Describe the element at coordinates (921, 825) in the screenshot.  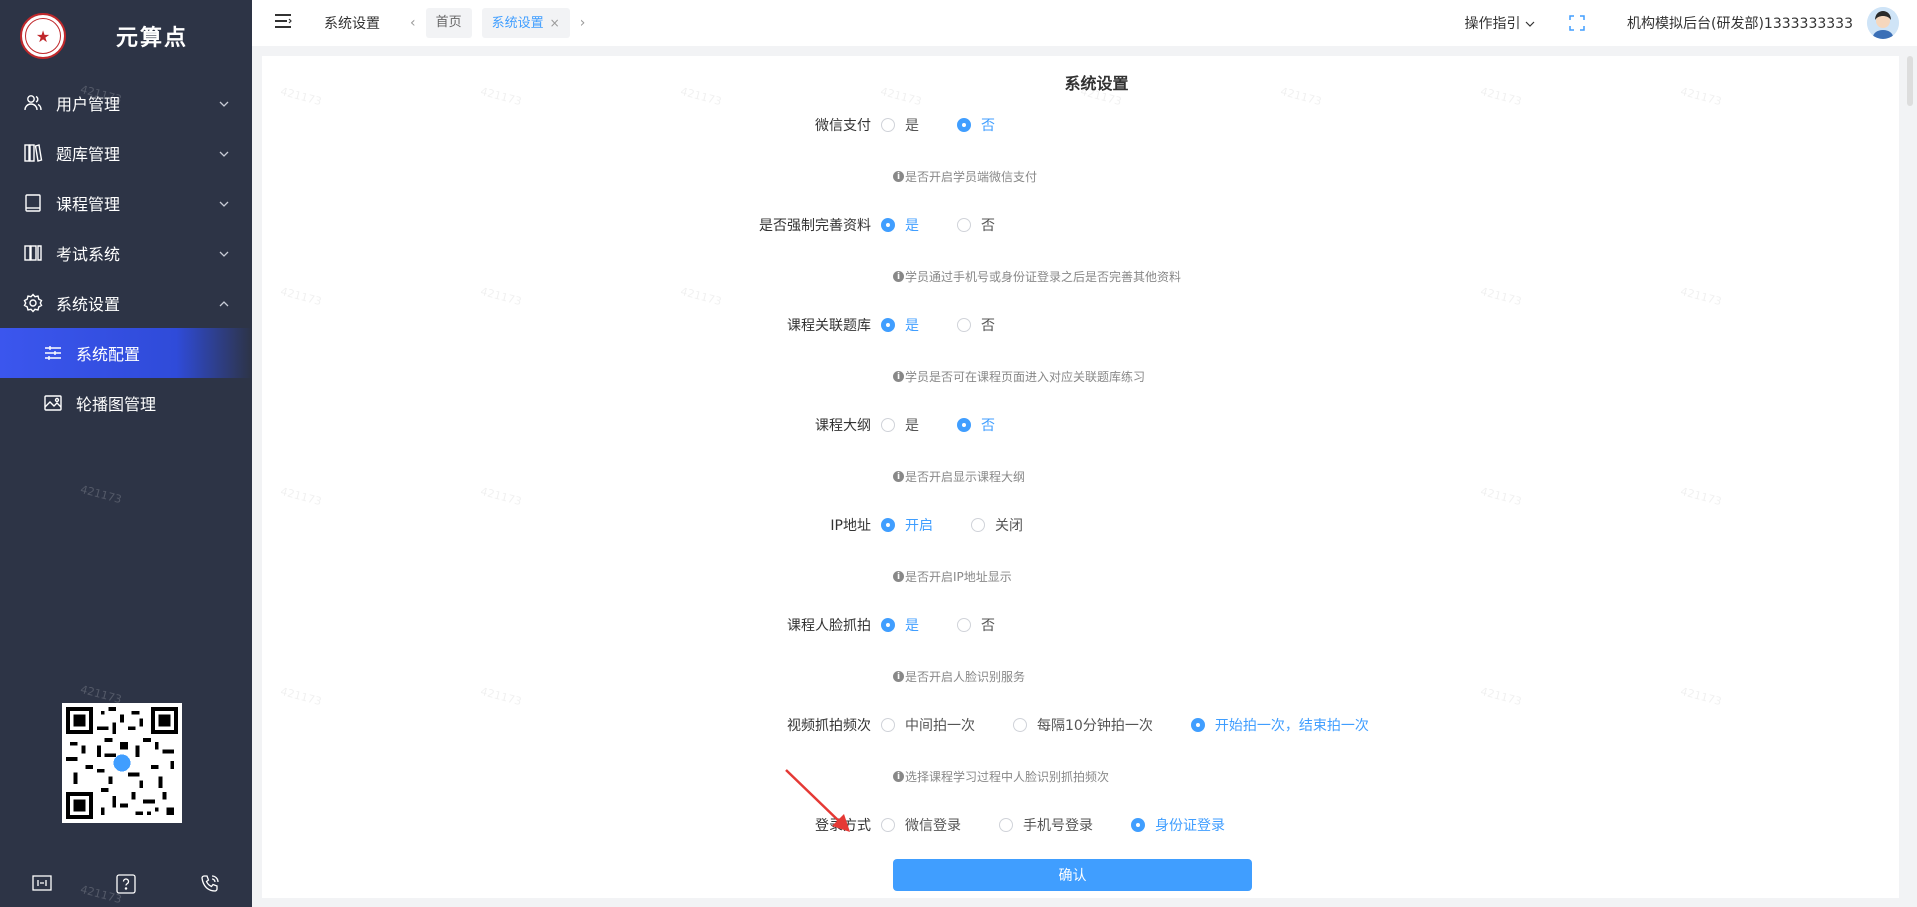
I see `radio-option: 微信登录` at that location.